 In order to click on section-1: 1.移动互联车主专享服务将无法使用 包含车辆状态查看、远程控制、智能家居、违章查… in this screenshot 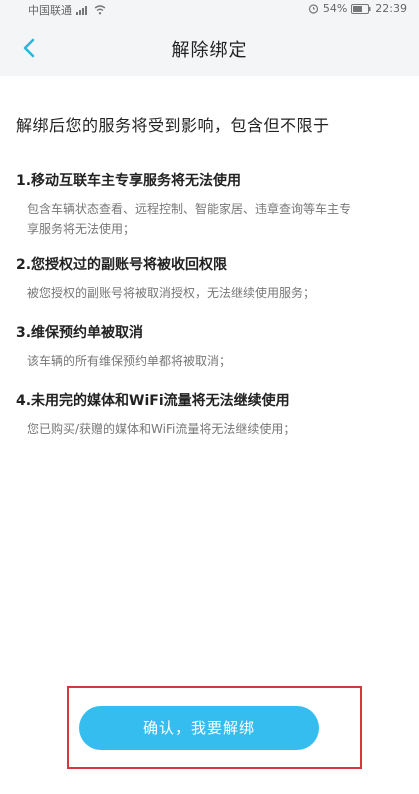, I will do `click(188, 204)`.